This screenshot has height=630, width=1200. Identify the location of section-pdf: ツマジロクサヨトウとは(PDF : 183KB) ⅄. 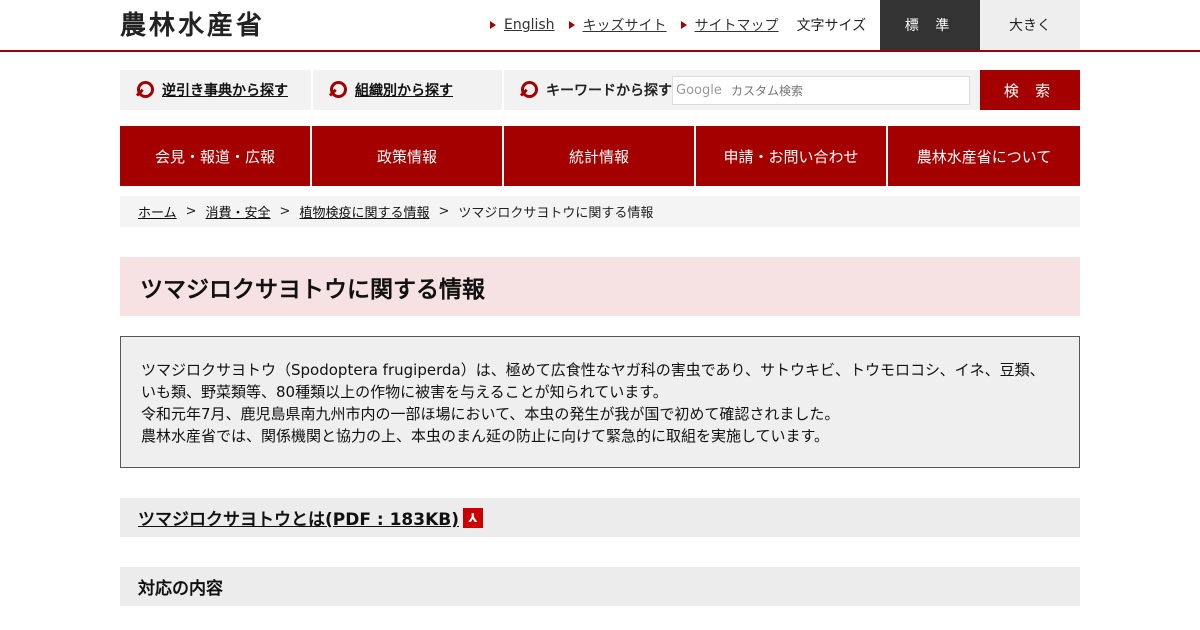
(600, 517).